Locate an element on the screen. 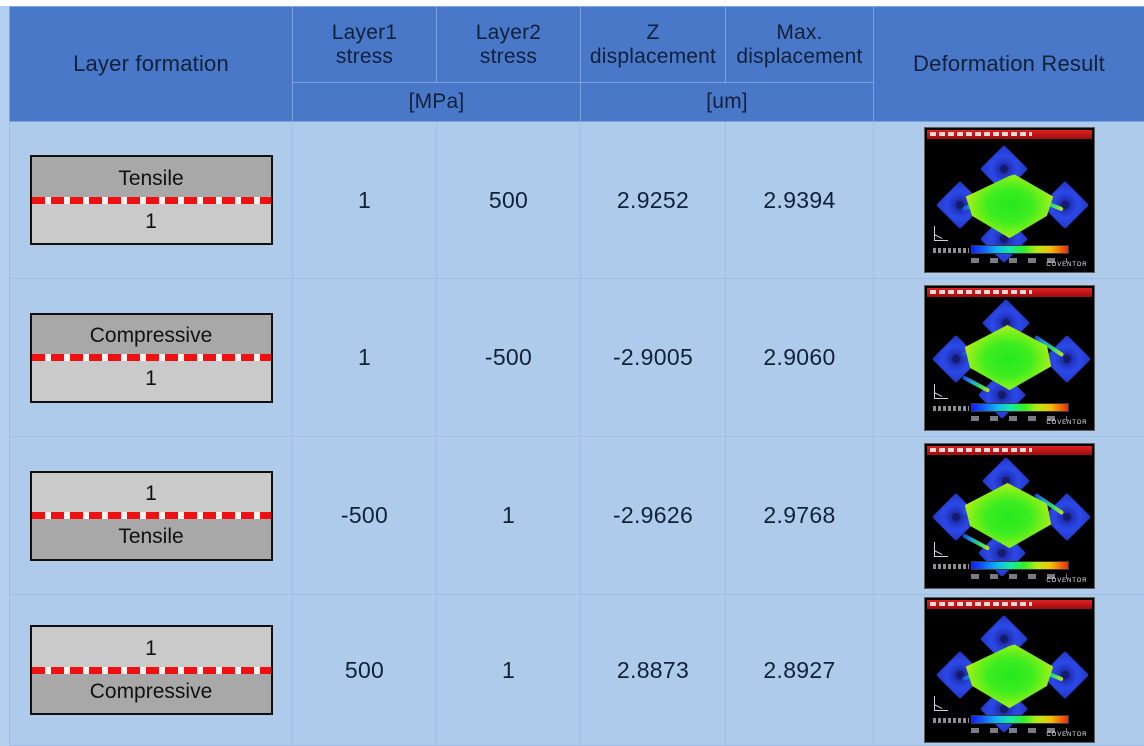 The height and width of the screenshot is (746, 1144). layer-formation-diagram: Compressive 1 is located at coordinates (151, 357).